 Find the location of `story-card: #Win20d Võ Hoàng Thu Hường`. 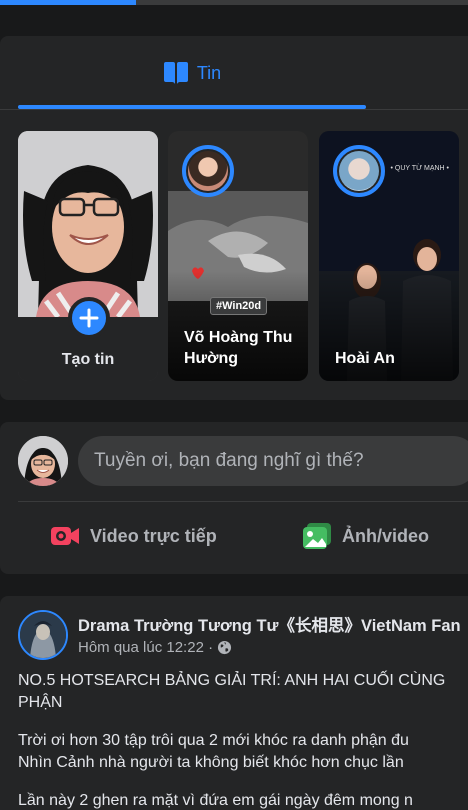

story-card: #Win20d Võ Hoàng Thu Hường is located at coordinates (238, 256).